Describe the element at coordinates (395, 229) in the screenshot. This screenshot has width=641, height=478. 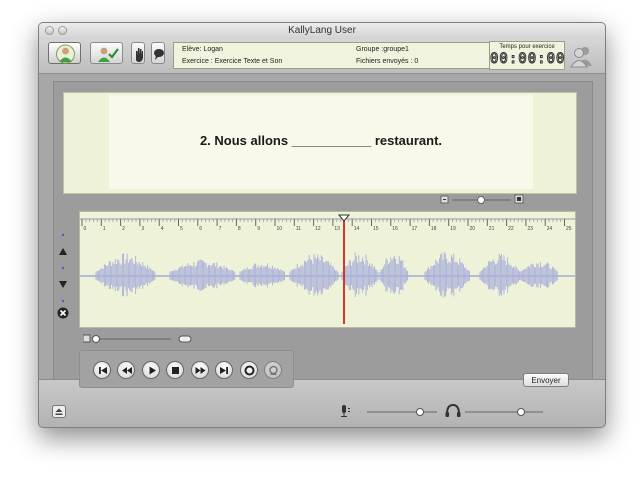
I see `timeline-tick-label: 16` at that location.